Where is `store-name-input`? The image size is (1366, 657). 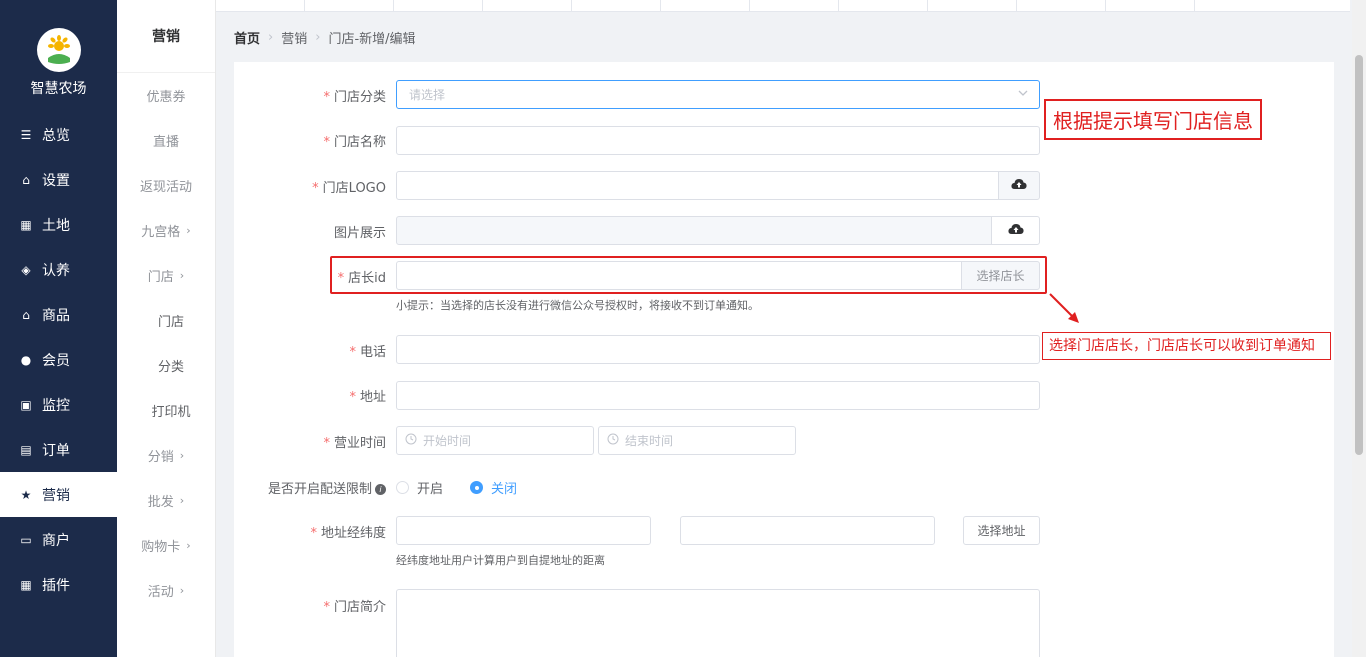
store-name-input is located at coordinates (718, 140).